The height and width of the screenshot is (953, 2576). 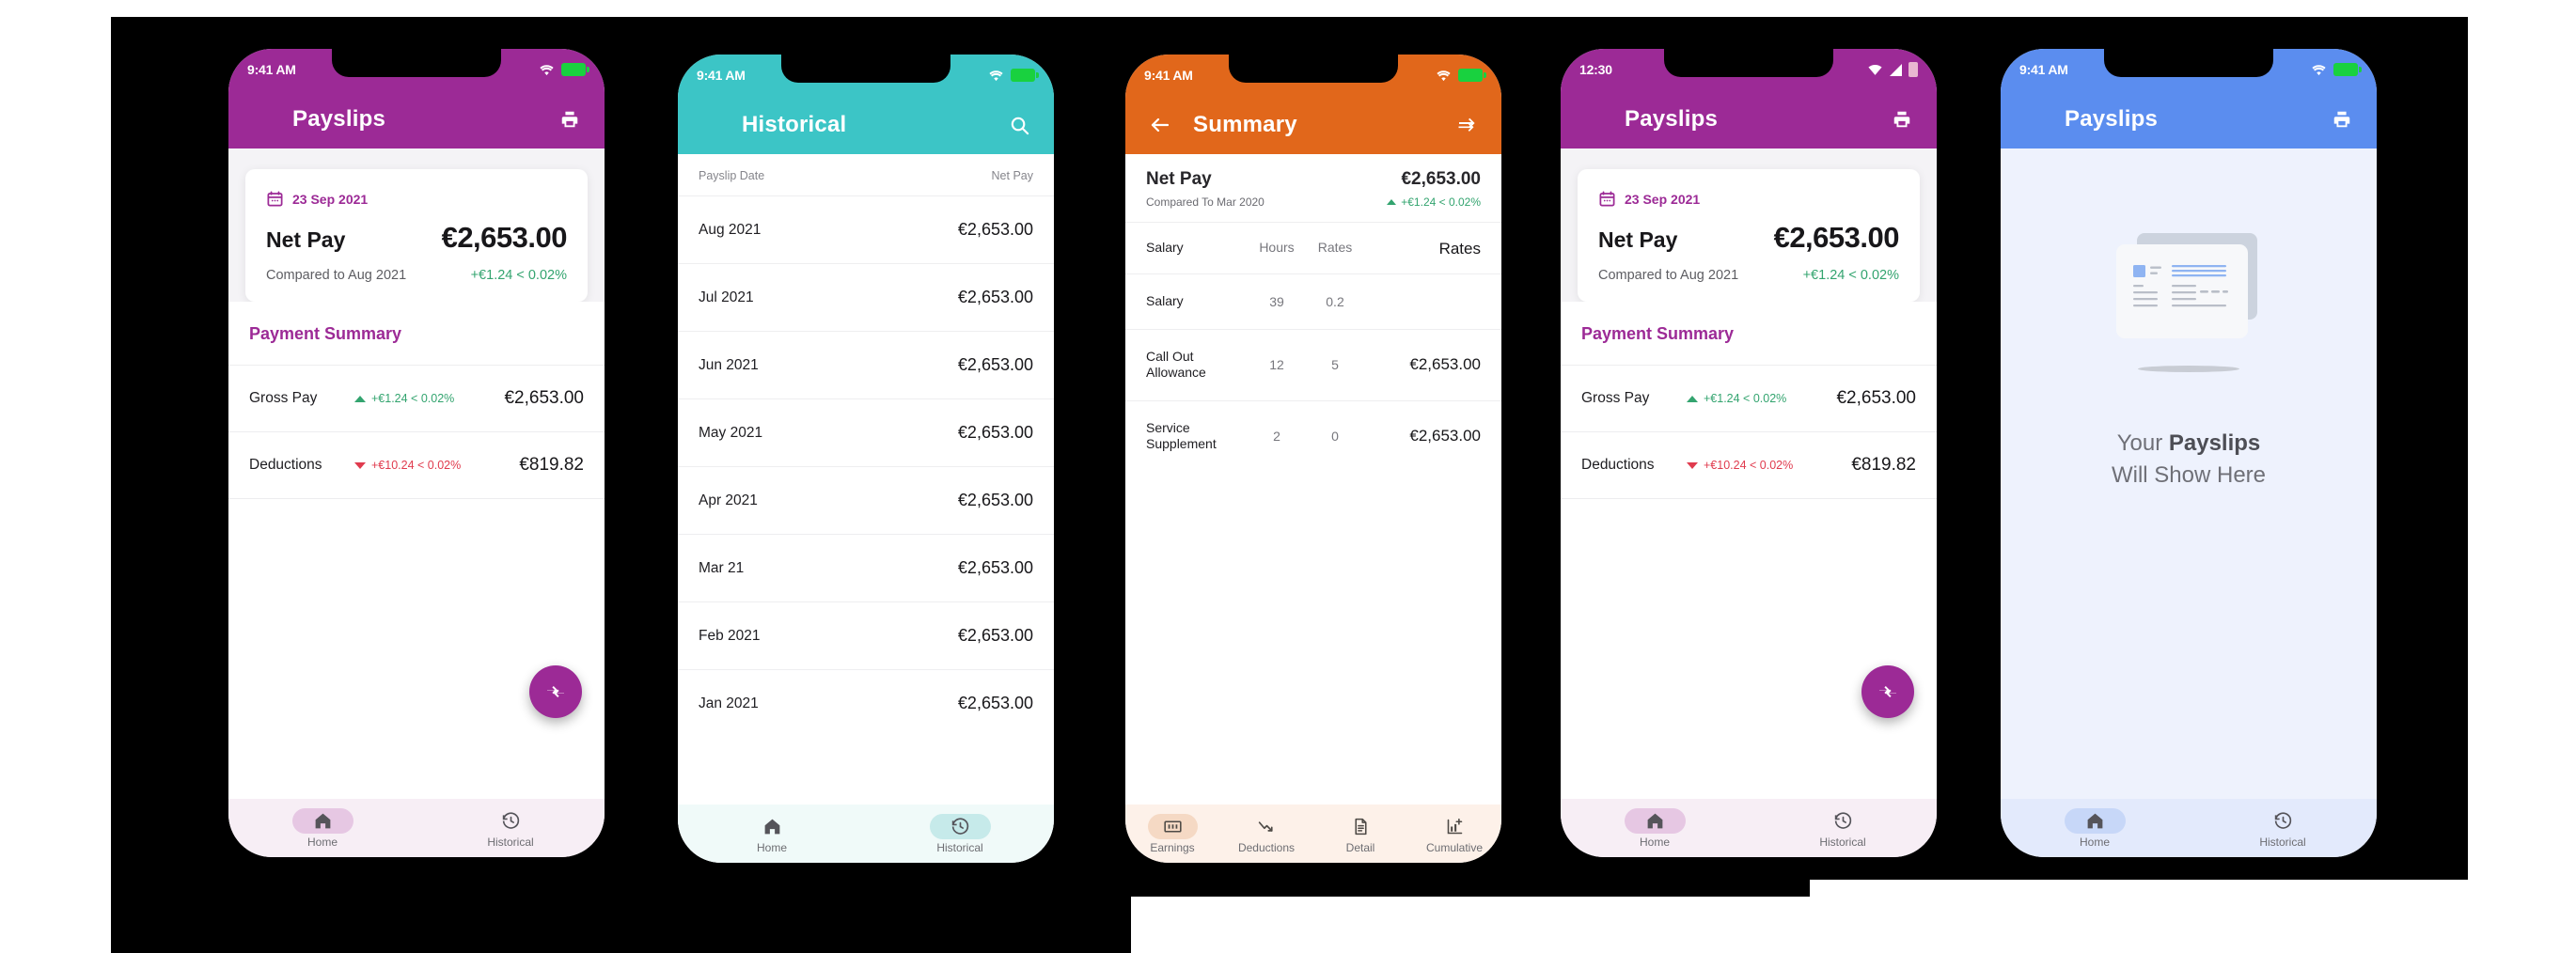 What do you see at coordinates (1176, 365) in the screenshot?
I see `row-label: Call Out Allowance` at bounding box center [1176, 365].